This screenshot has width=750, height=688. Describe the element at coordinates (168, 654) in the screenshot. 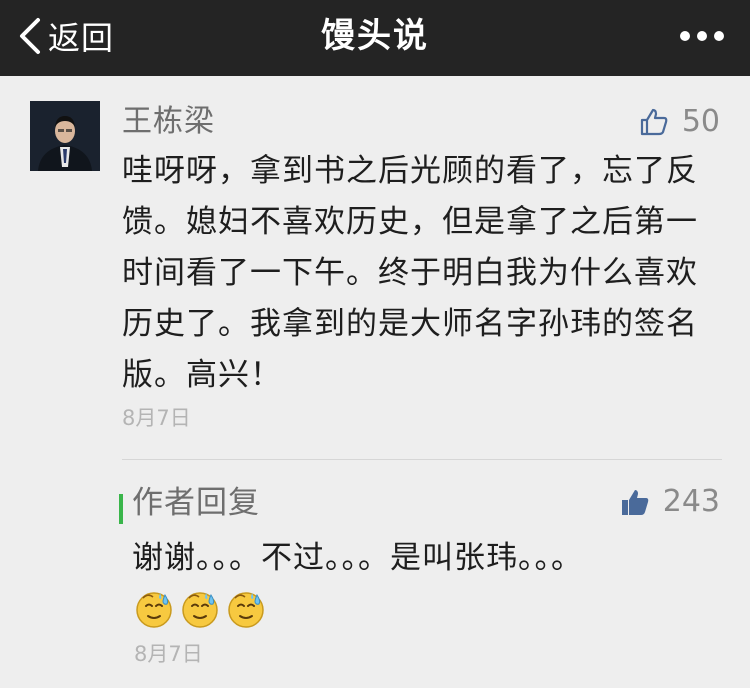

I see `reply-date: 8月7日` at that location.